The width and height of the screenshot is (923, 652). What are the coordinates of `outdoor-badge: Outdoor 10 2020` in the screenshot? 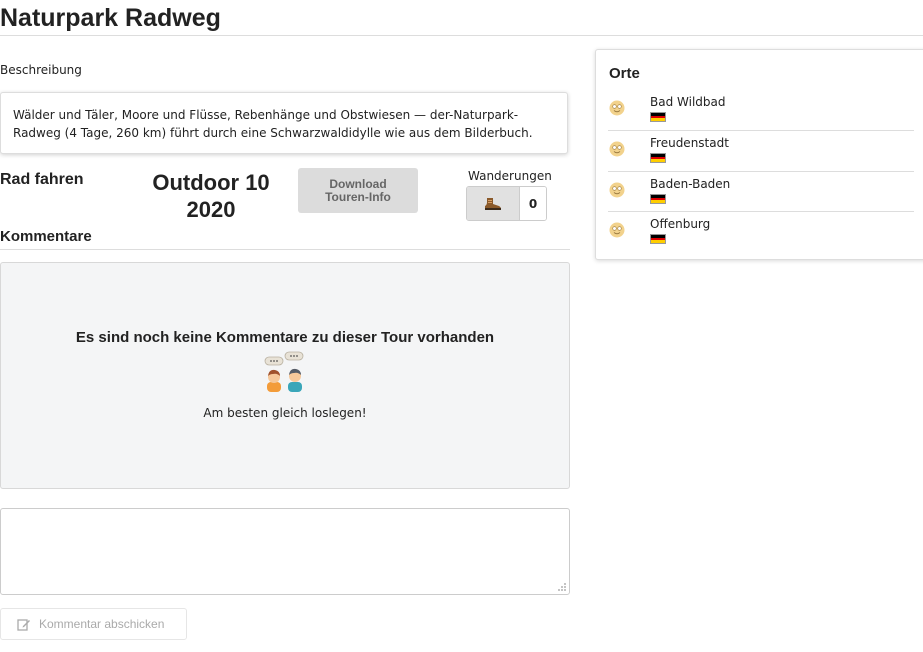 It's located at (211, 196).